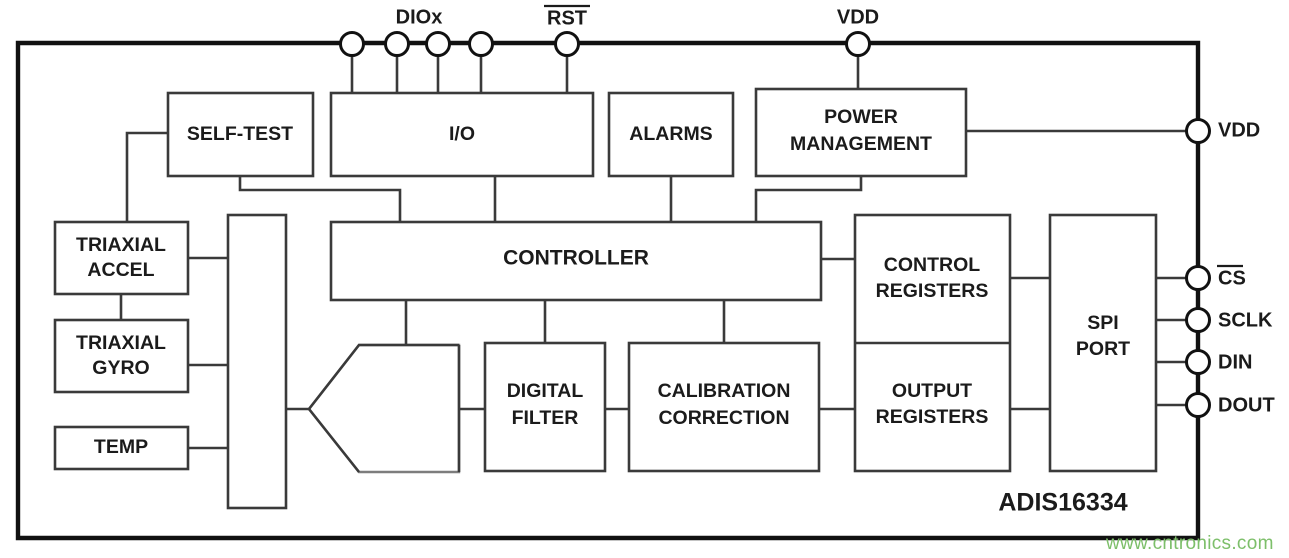  I want to click on sclk-pin, so click(1198, 320).